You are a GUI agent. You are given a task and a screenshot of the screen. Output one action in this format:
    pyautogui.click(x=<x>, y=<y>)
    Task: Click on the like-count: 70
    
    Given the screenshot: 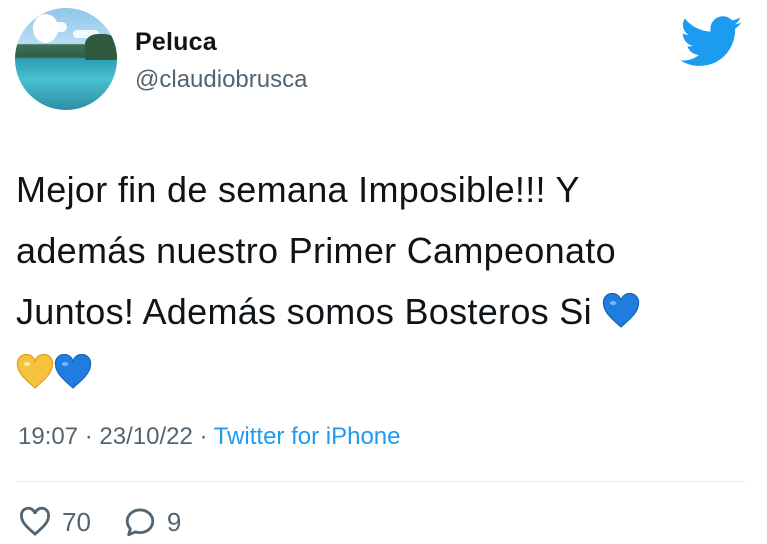 What is the action you would take?
    pyautogui.click(x=76, y=521)
    